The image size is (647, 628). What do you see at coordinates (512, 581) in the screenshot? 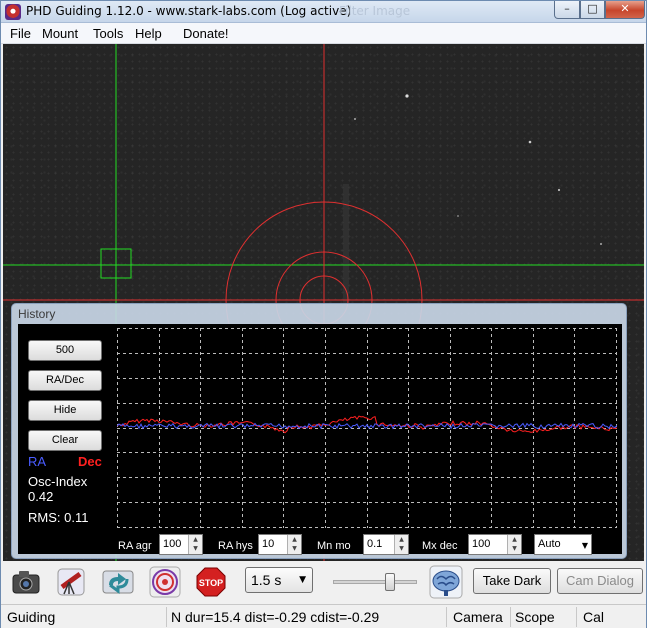
I see `take-dark-button: Take Dark` at bounding box center [512, 581].